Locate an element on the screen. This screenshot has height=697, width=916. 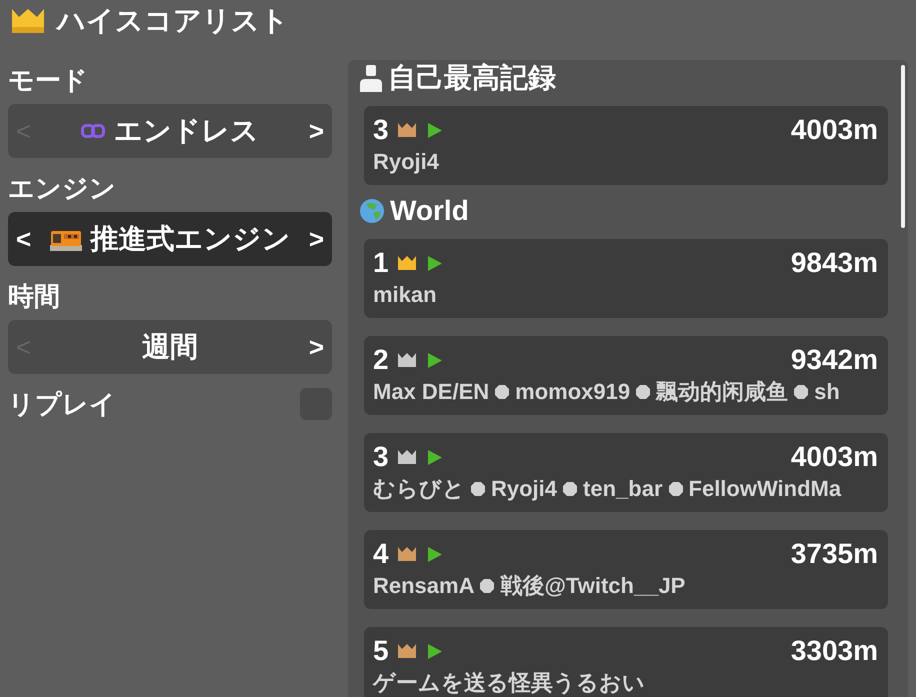
setting-label: 時間 is located at coordinates (34, 296).